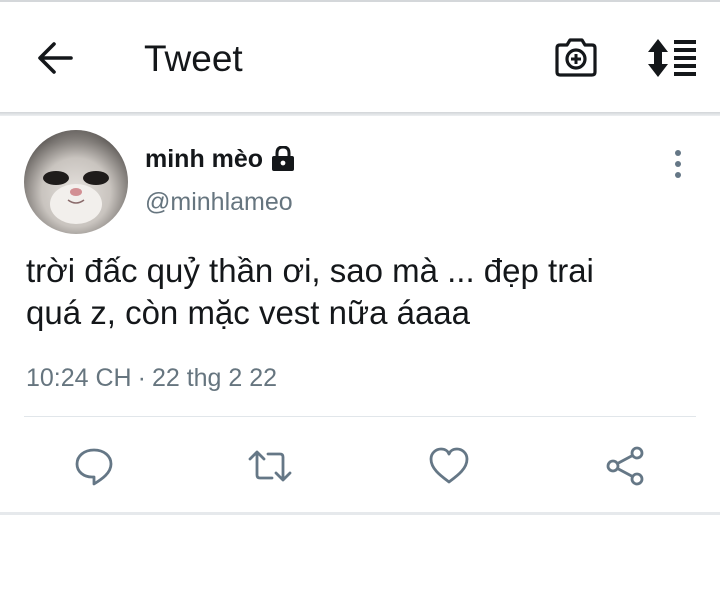  What do you see at coordinates (283, 159) in the screenshot?
I see `lock-icon` at bounding box center [283, 159].